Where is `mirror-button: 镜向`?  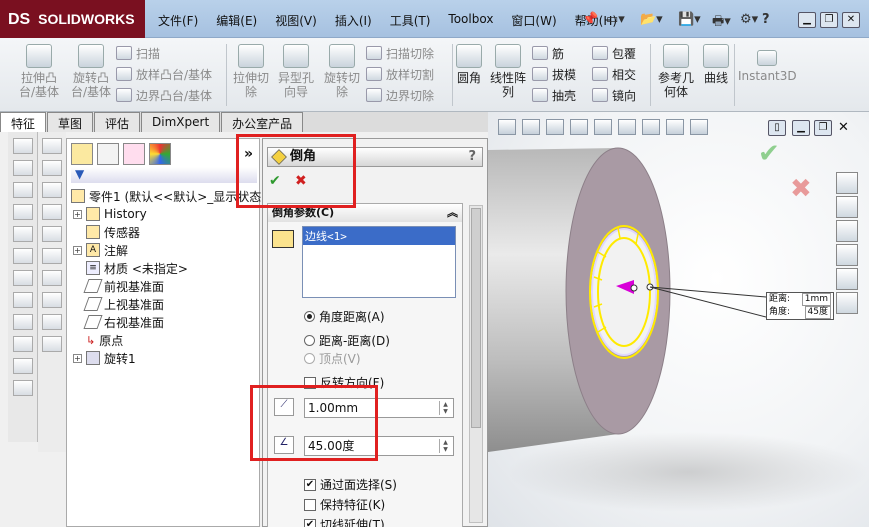
mirror-button: 镜向 is located at coordinates (620, 95).